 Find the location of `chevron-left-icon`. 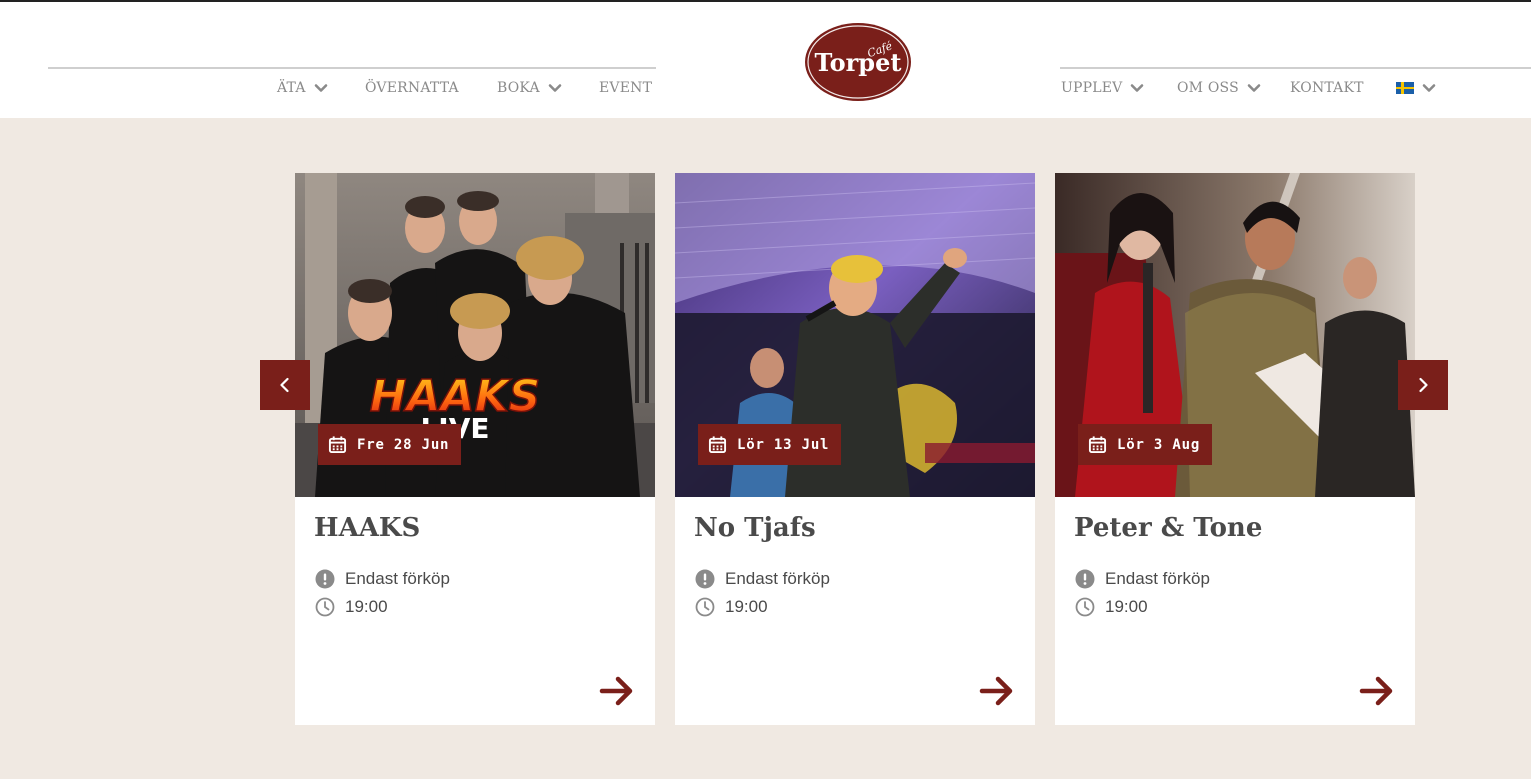

chevron-left-icon is located at coordinates (284, 385).